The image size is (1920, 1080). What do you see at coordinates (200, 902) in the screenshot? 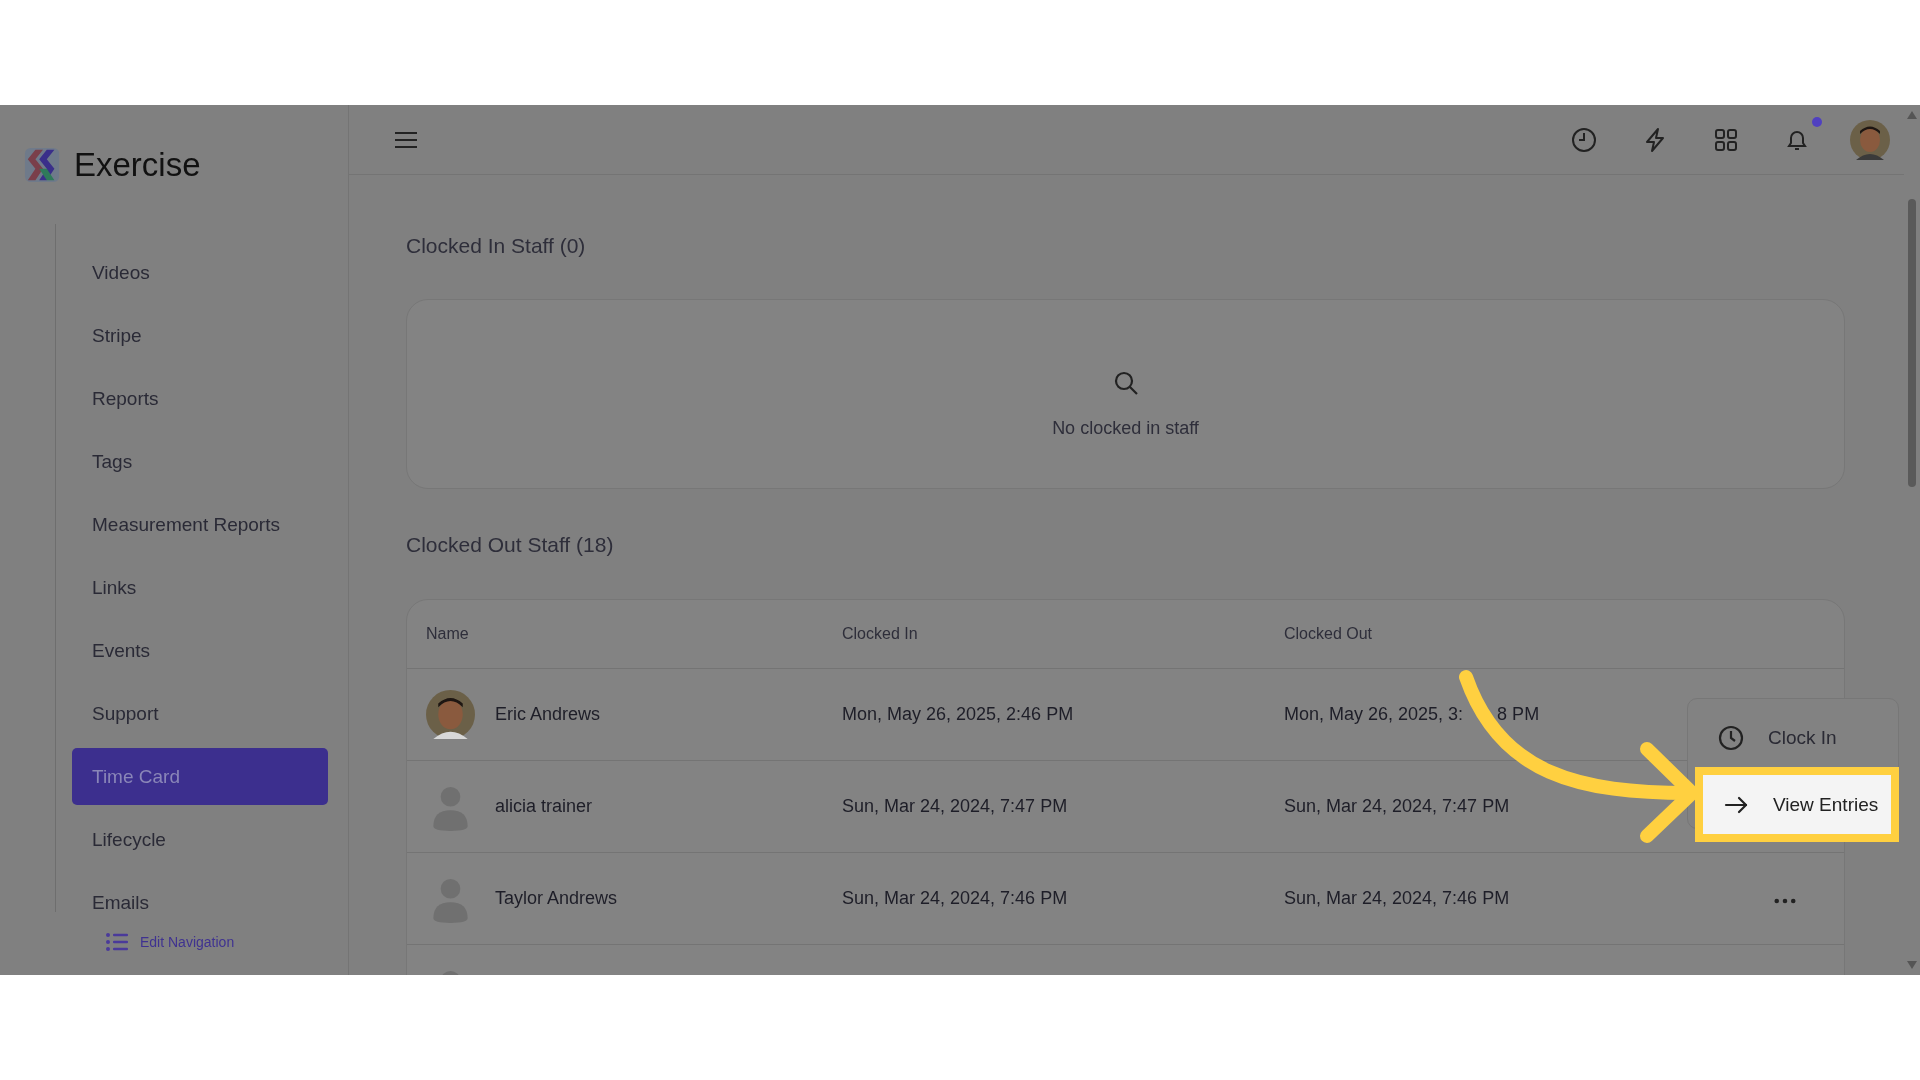
I see `sidebar-item: Emails` at bounding box center [200, 902].